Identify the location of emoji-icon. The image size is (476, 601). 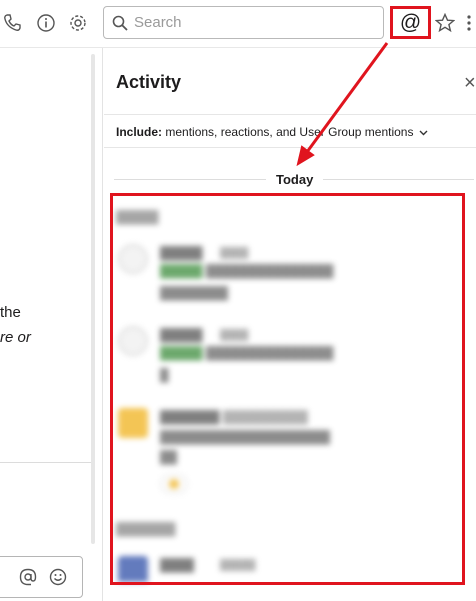
(58, 577).